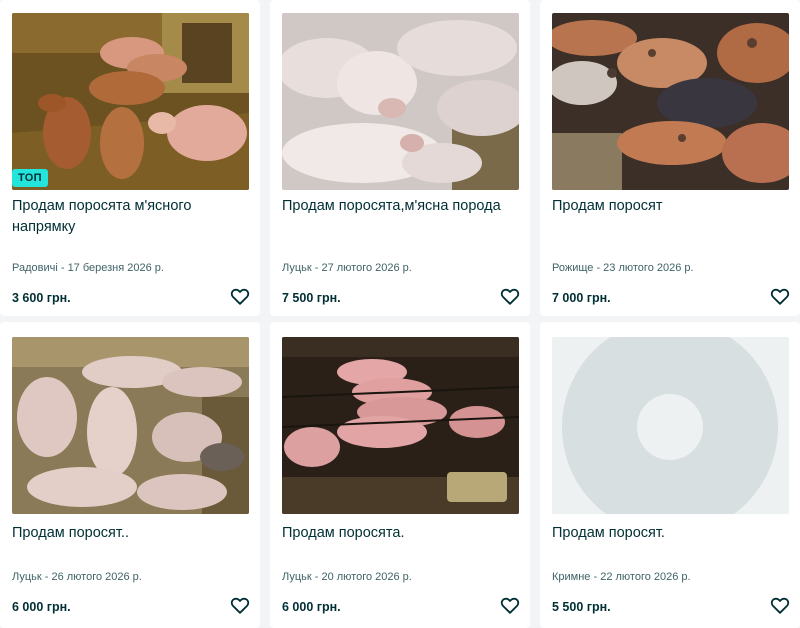  What do you see at coordinates (130, 217) in the screenshot?
I see `listing-title: Продам поросята м'ясного напрямку` at bounding box center [130, 217].